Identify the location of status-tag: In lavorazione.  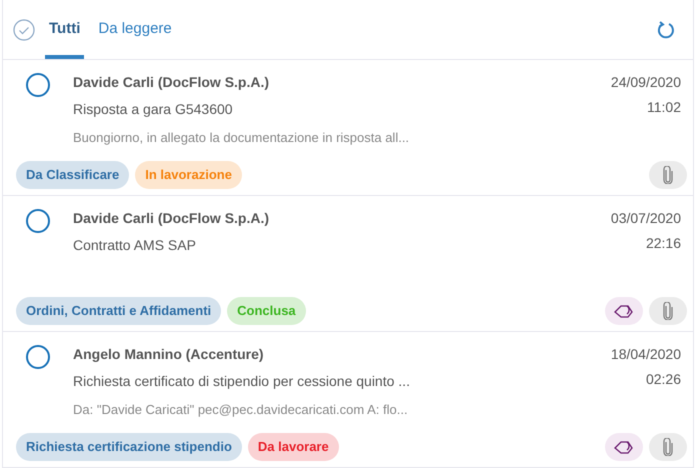
(188, 175).